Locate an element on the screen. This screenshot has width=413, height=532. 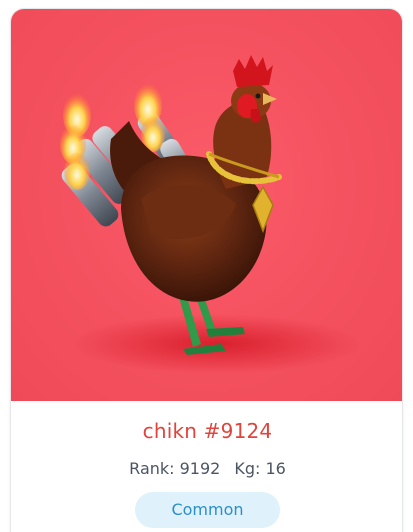
rank-value: Rank: 9192 is located at coordinates (175, 468).